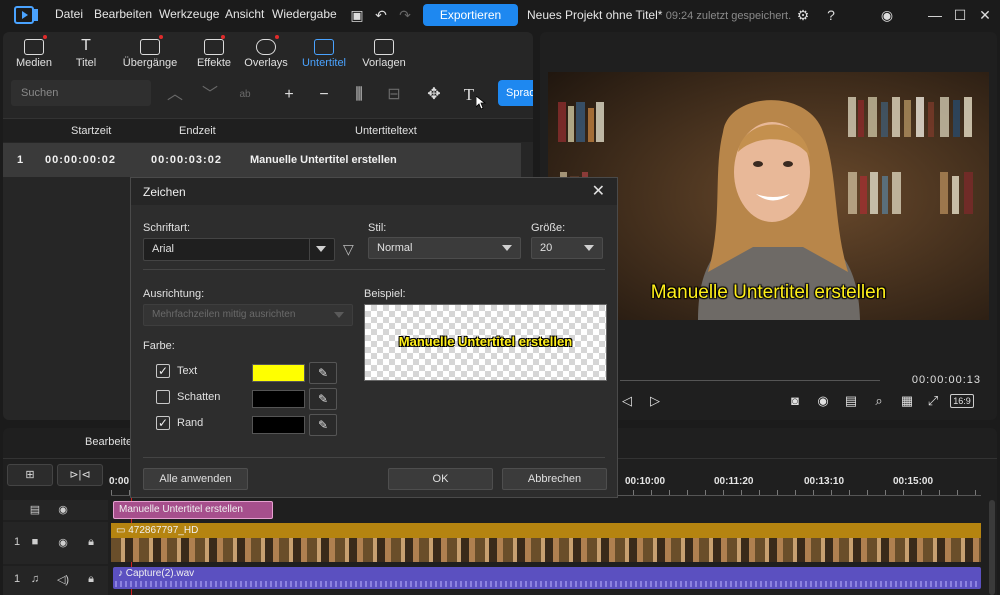 Image resolution: width=1000 pixels, height=595 pixels. What do you see at coordinates (933, 401) in the screenshot?
I see `fullscreen-icon: ⤢` at bounding box center [933, 401].